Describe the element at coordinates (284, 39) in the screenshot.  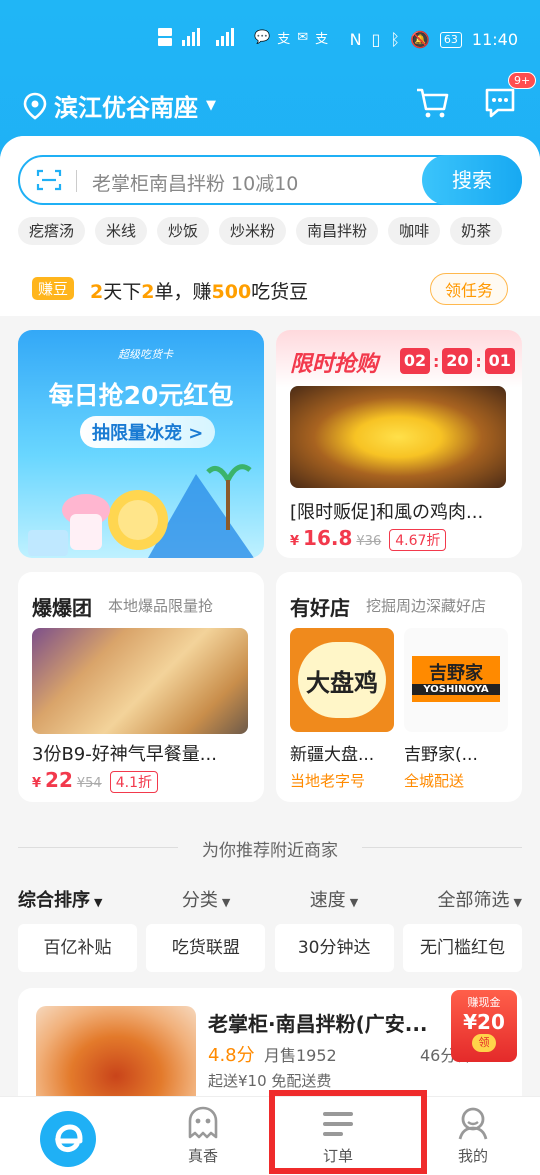
I see `alipay-icon: 支` at that location.